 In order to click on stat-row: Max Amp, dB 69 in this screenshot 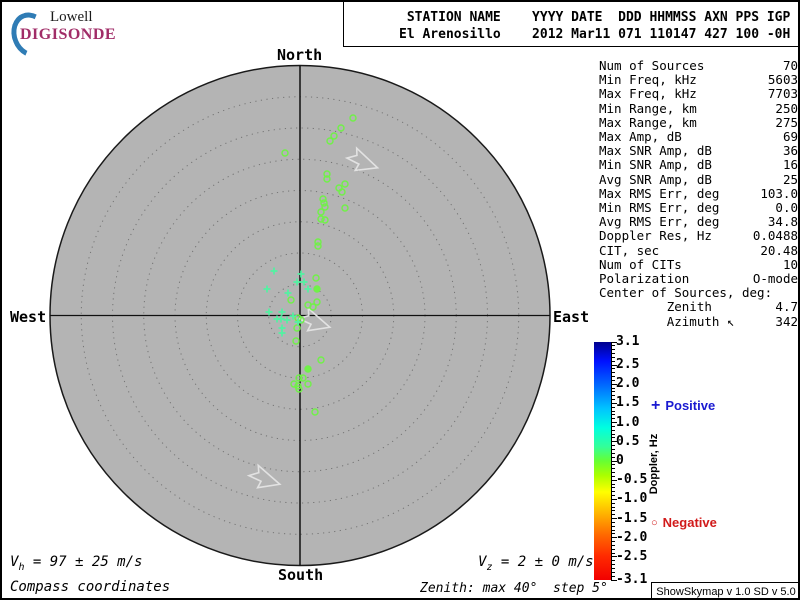, I will do `click(698, 136)`.